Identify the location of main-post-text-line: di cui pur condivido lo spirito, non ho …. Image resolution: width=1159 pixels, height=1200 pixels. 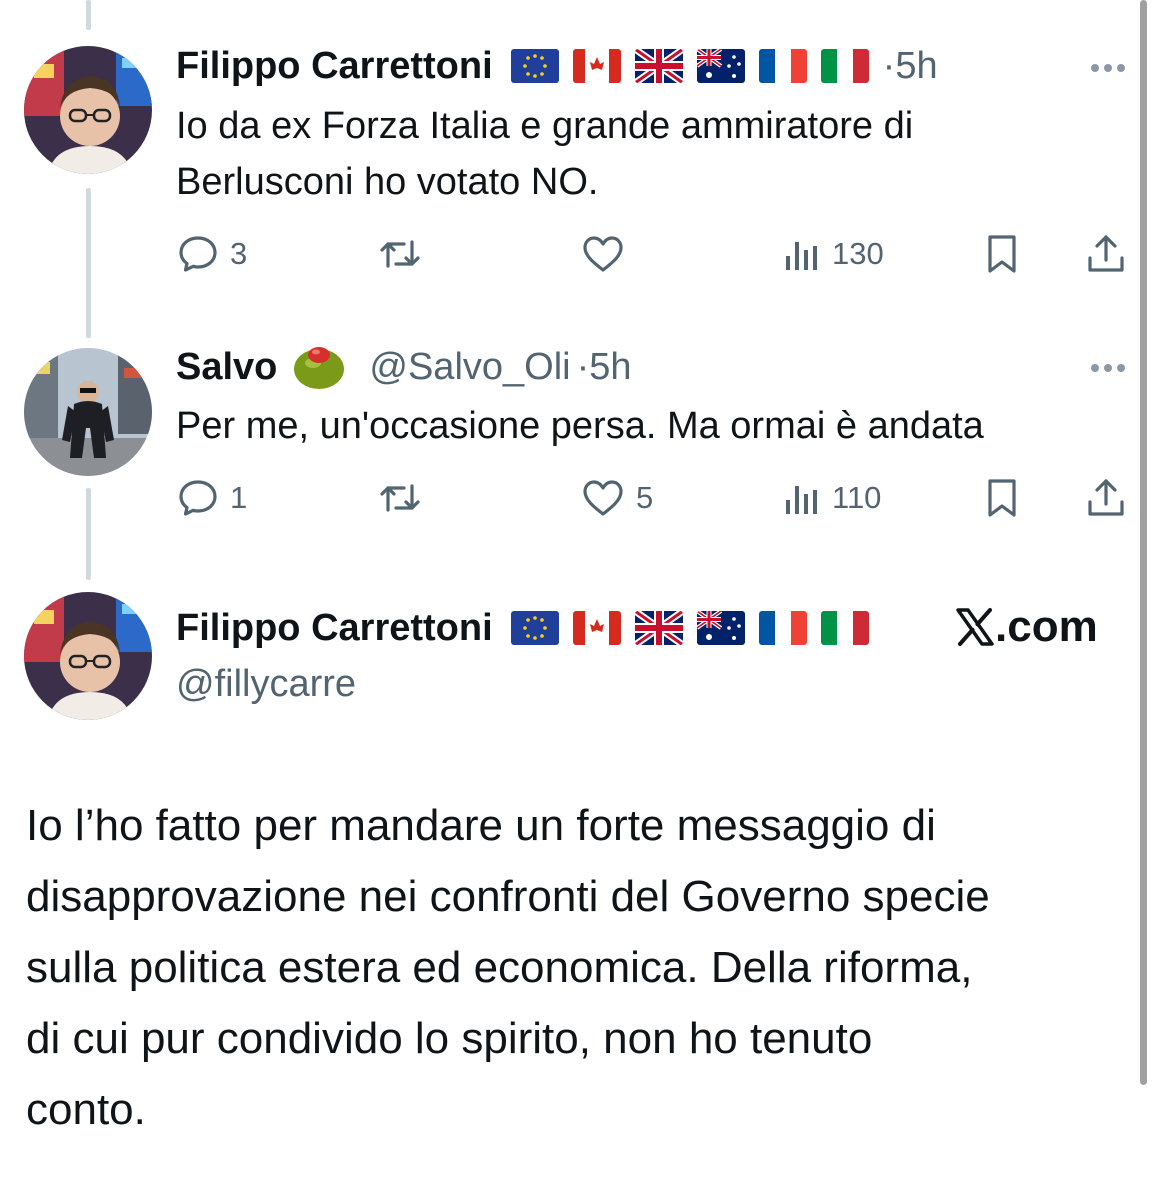
(449, 1038).